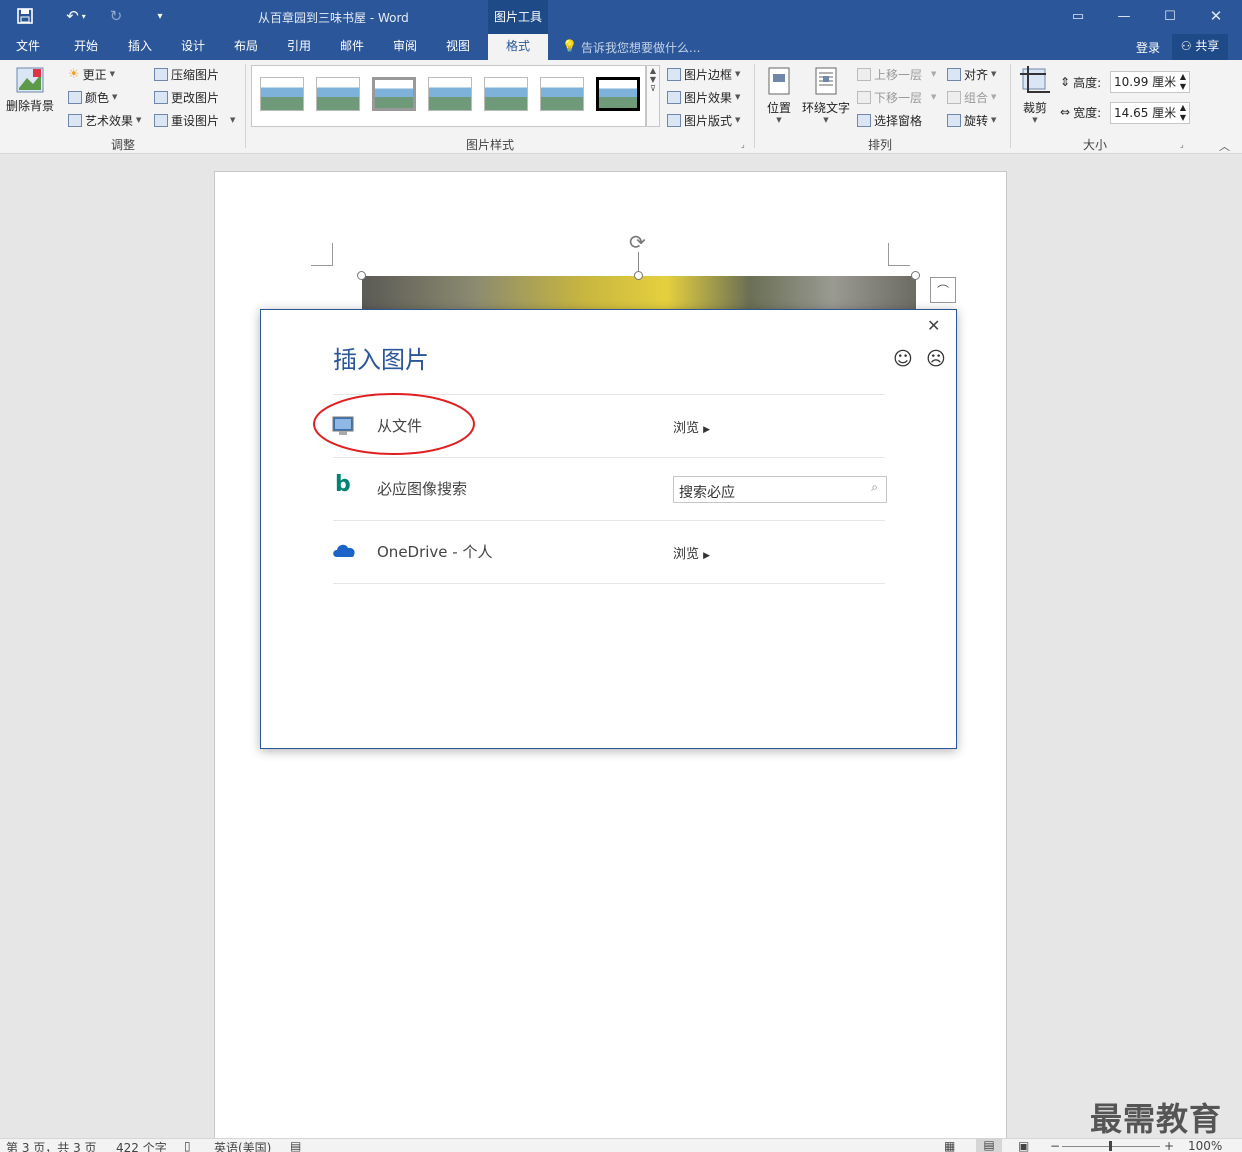  I want to click on tab-review: 审阅, so click(405, 47).